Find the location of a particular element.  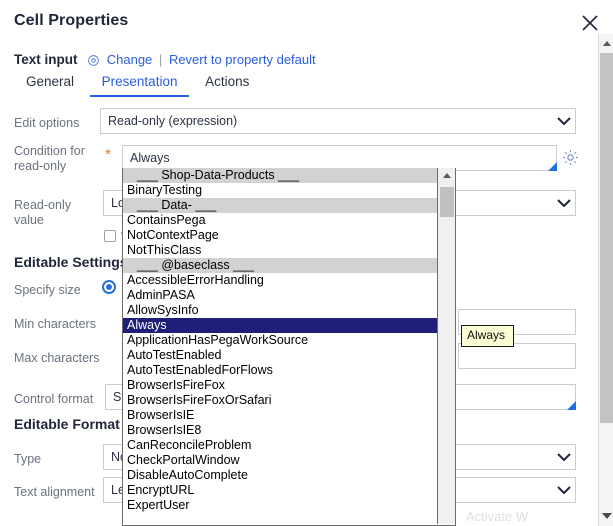

autocomplete-option: AutoTestEnabledForFlows is located at coordinates (280, 370).